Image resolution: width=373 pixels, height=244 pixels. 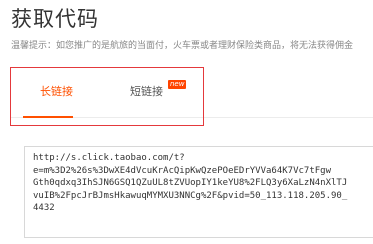 I want to click on tab-short-link: 短链接, so click(x=146, y=92).